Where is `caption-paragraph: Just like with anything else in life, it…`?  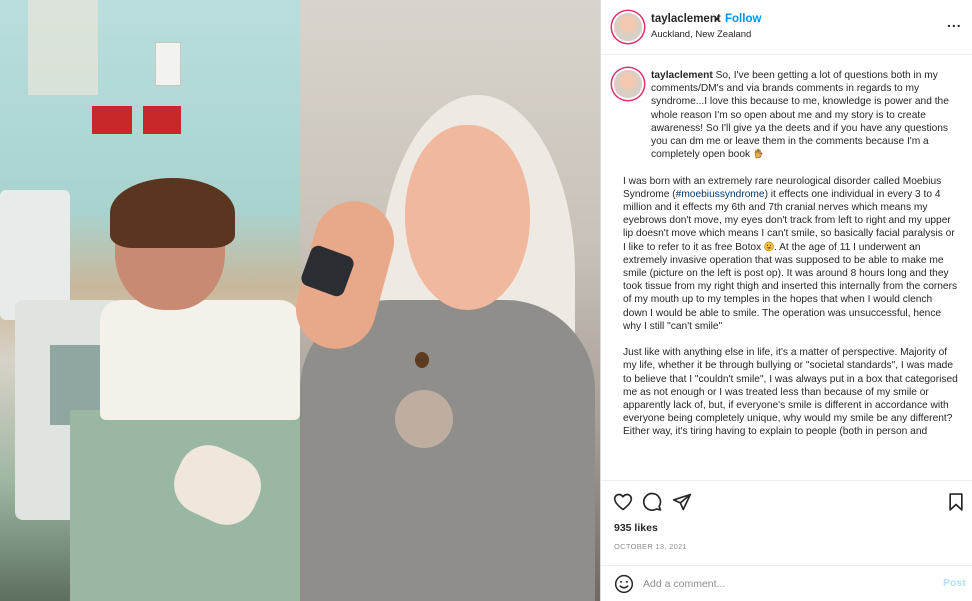 caption-paragraph: Just like with anything else in life, it… is located at coordinates (790, 392).